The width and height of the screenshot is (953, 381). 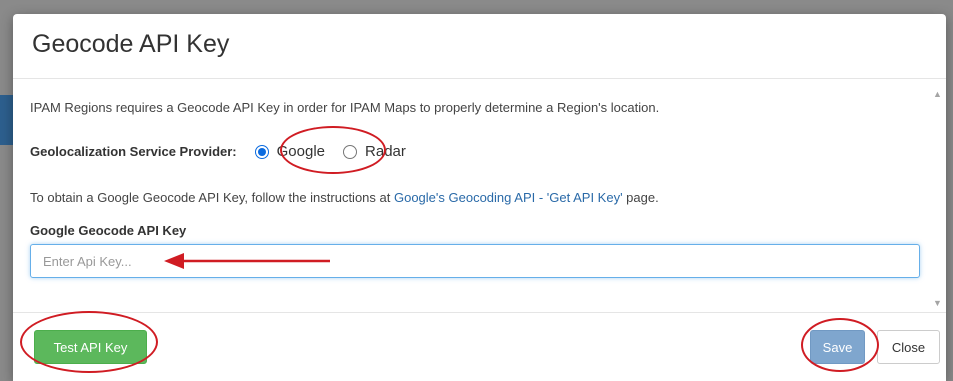 I want to click on triangle-up-icon: ▲, so click(x=937, y=94).